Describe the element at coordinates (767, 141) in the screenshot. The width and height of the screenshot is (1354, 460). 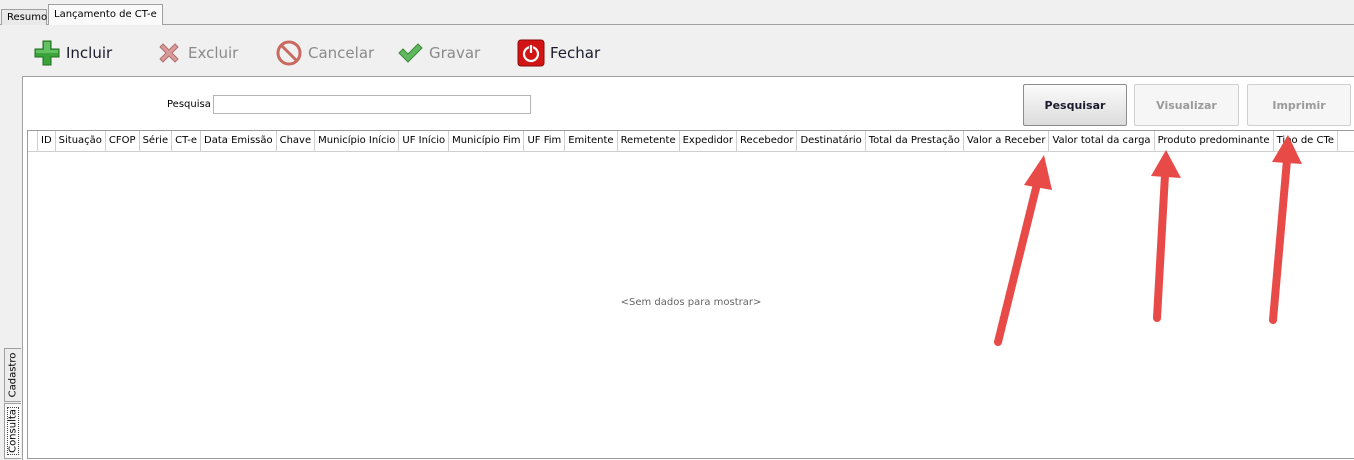
I see `column-header: Recebedor` at that location.